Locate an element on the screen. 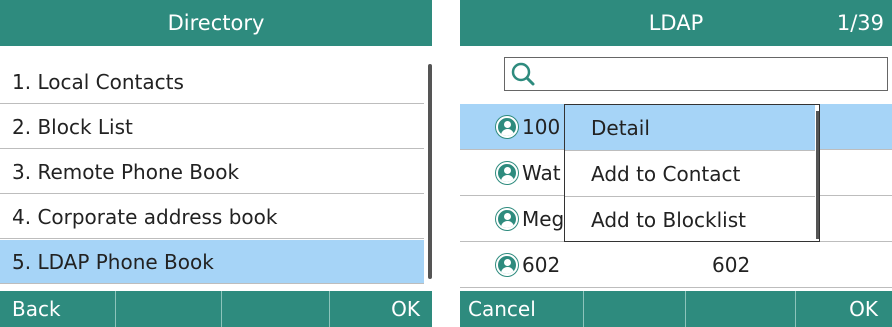  popup-item-label: Detail is located at coordinates (620, 128).